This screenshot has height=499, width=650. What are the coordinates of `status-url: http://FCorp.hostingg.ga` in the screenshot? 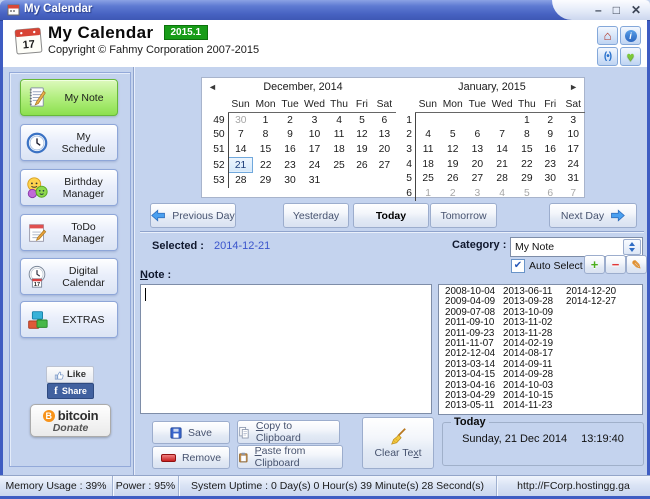 It's located at (573, 486).